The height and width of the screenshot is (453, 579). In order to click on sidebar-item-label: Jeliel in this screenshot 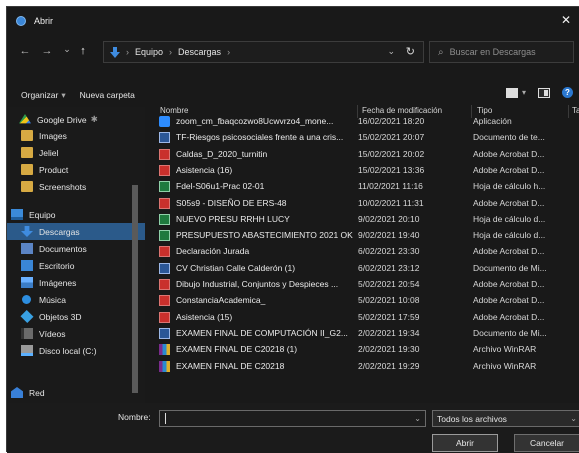, I will do `click(49, 152)`.